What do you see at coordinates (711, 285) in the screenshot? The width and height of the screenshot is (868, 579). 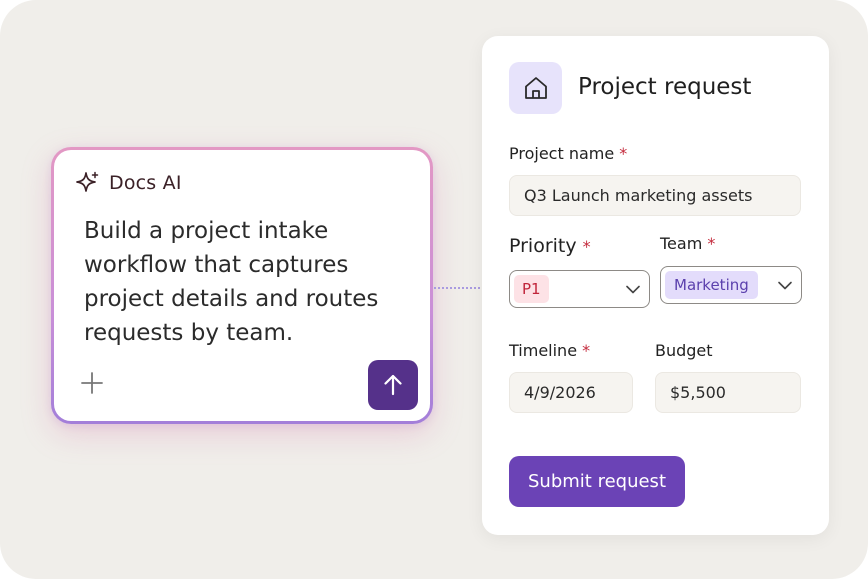 I see `team-chip: Marketing` at bounding box center [711, 285].